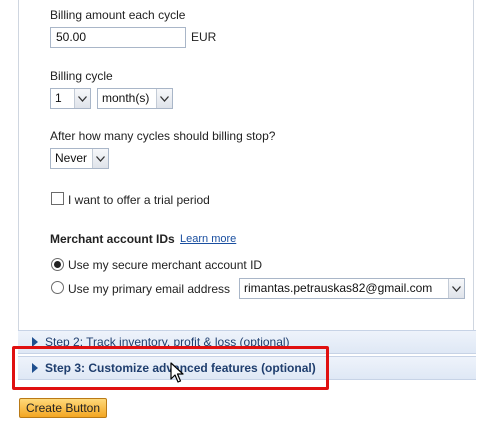 Image resolution: width=477 pixels, height=428 pixels. I want to click on billing-amount-input: 50.00, so click(118, 37).